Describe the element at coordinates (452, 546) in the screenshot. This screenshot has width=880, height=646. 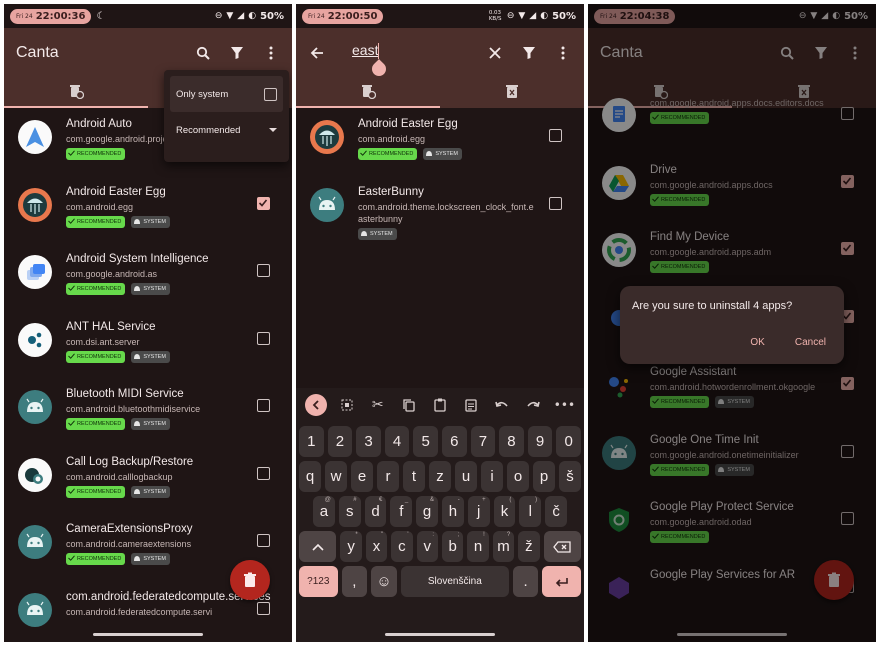
I see `key-b: b;` at that location.